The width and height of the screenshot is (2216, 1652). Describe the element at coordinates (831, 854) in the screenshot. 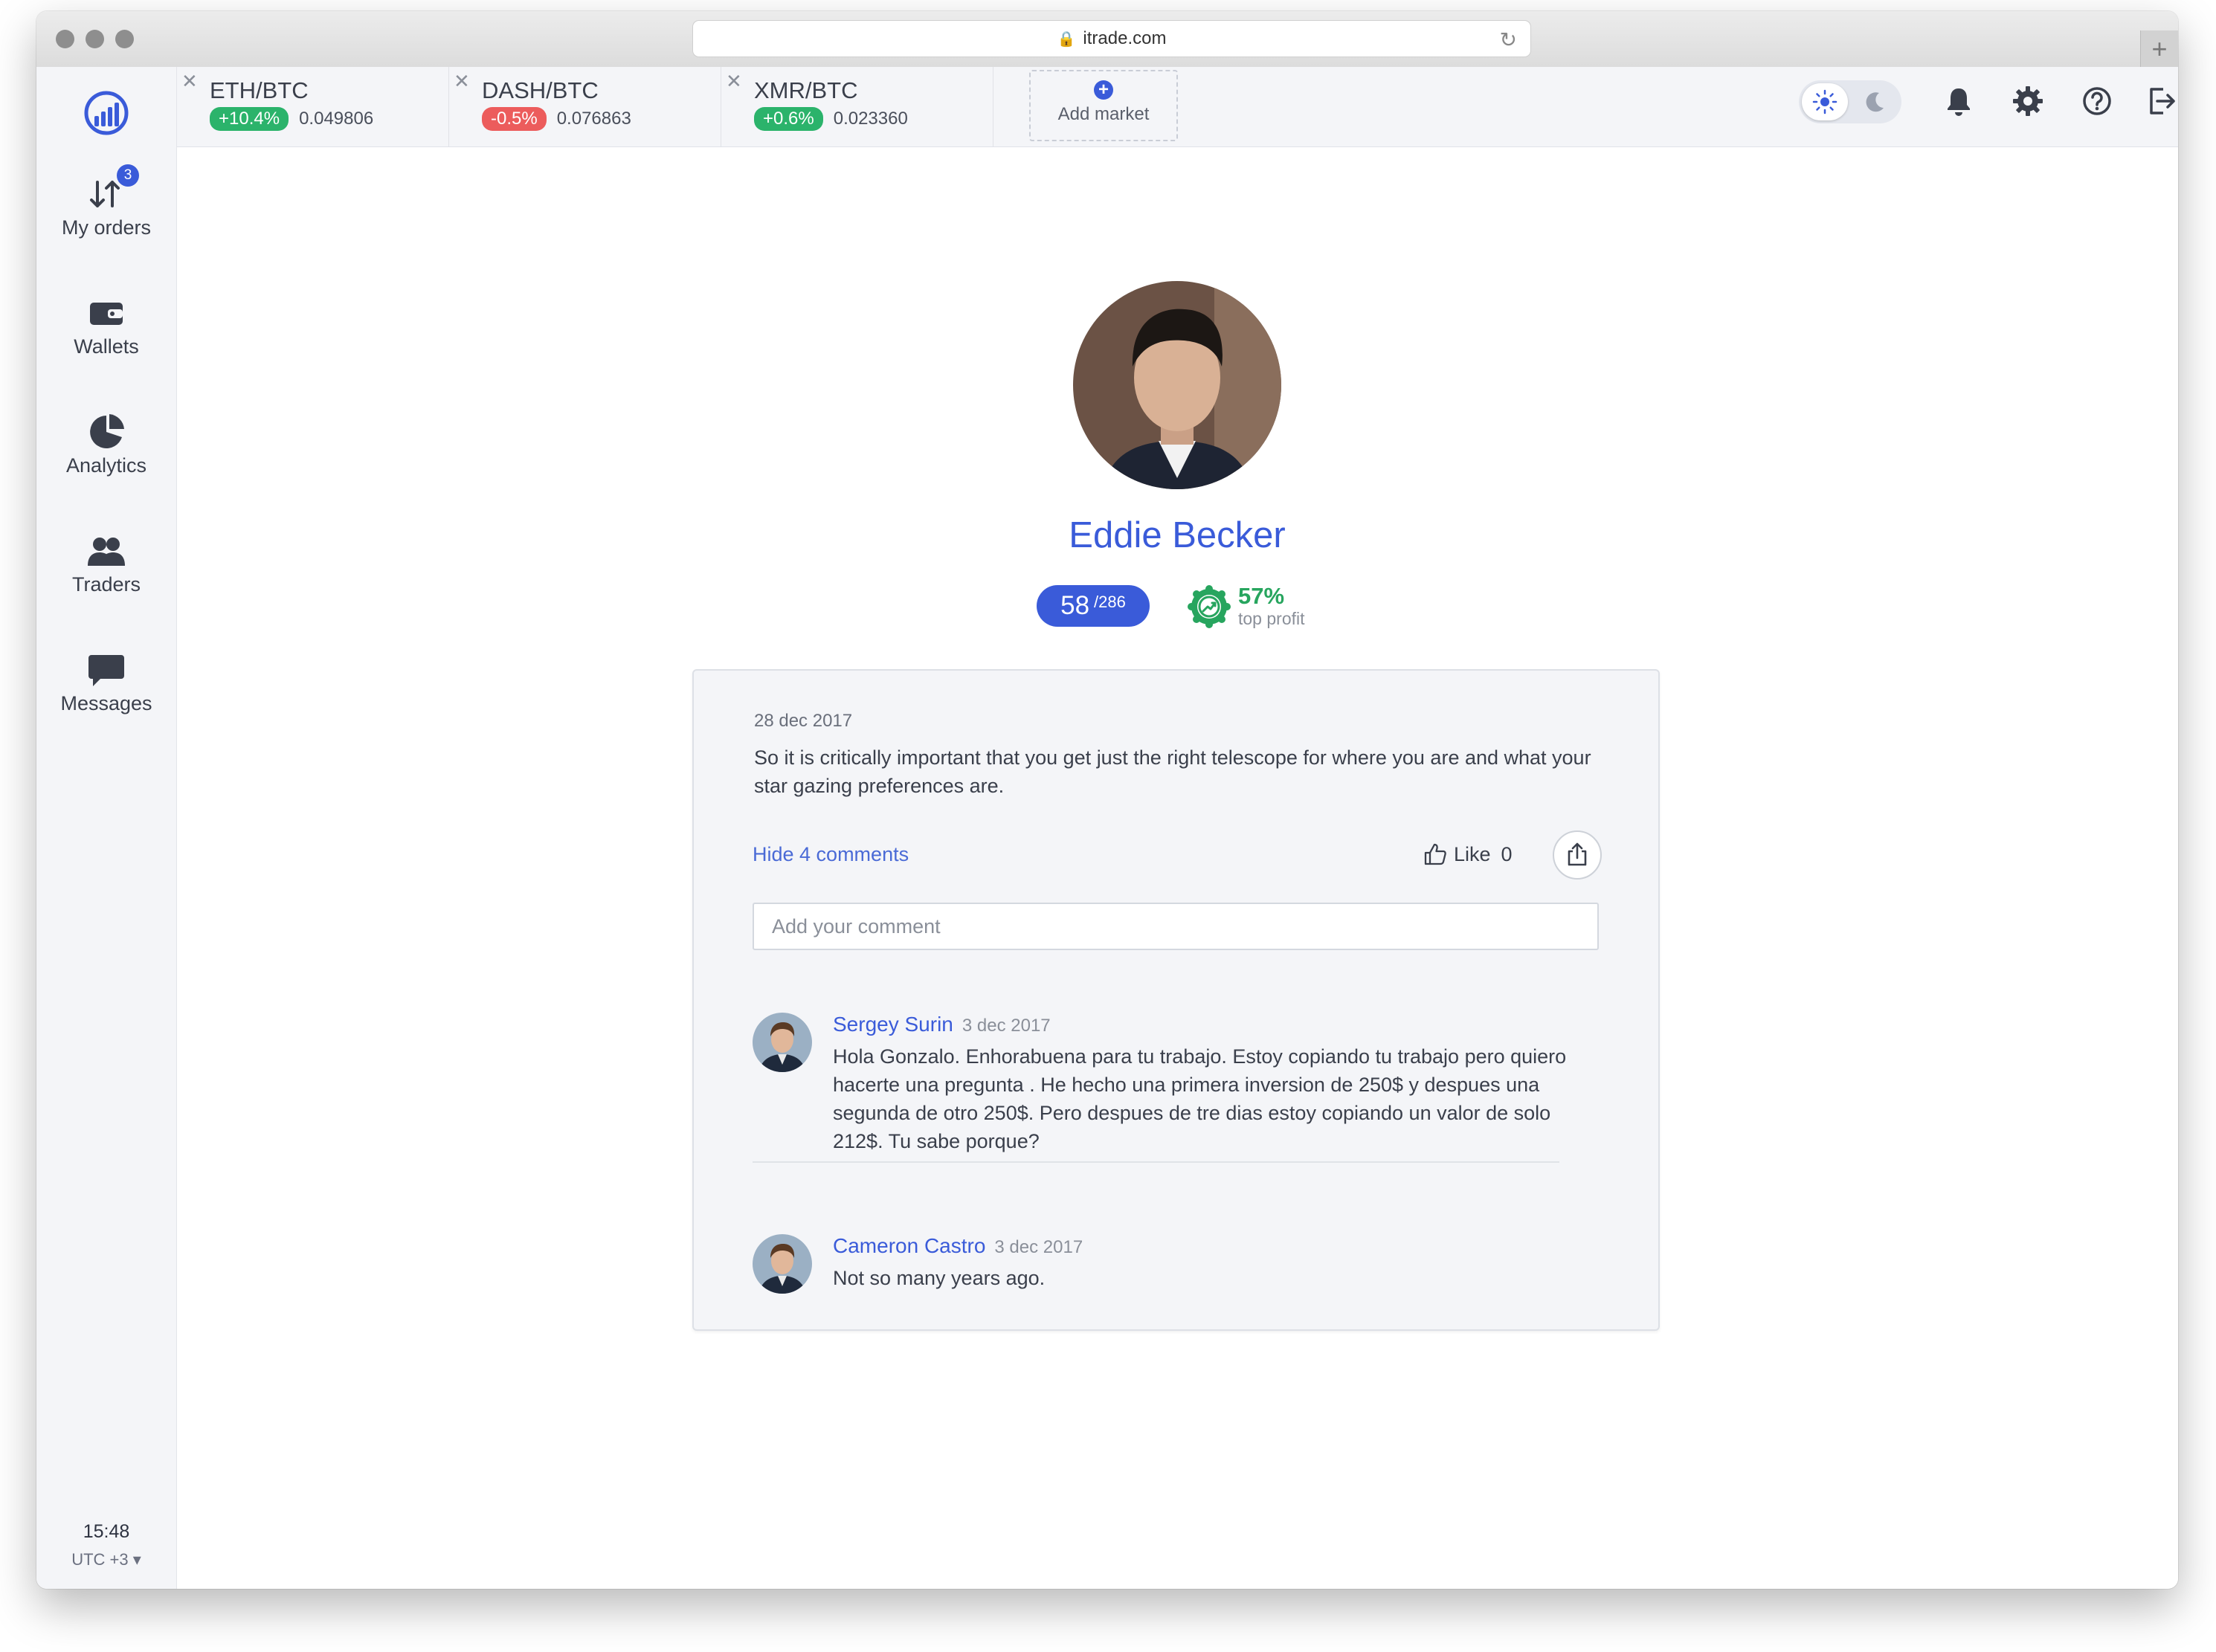

I see `hide-comments-link: Hide 4 comments` at that location.